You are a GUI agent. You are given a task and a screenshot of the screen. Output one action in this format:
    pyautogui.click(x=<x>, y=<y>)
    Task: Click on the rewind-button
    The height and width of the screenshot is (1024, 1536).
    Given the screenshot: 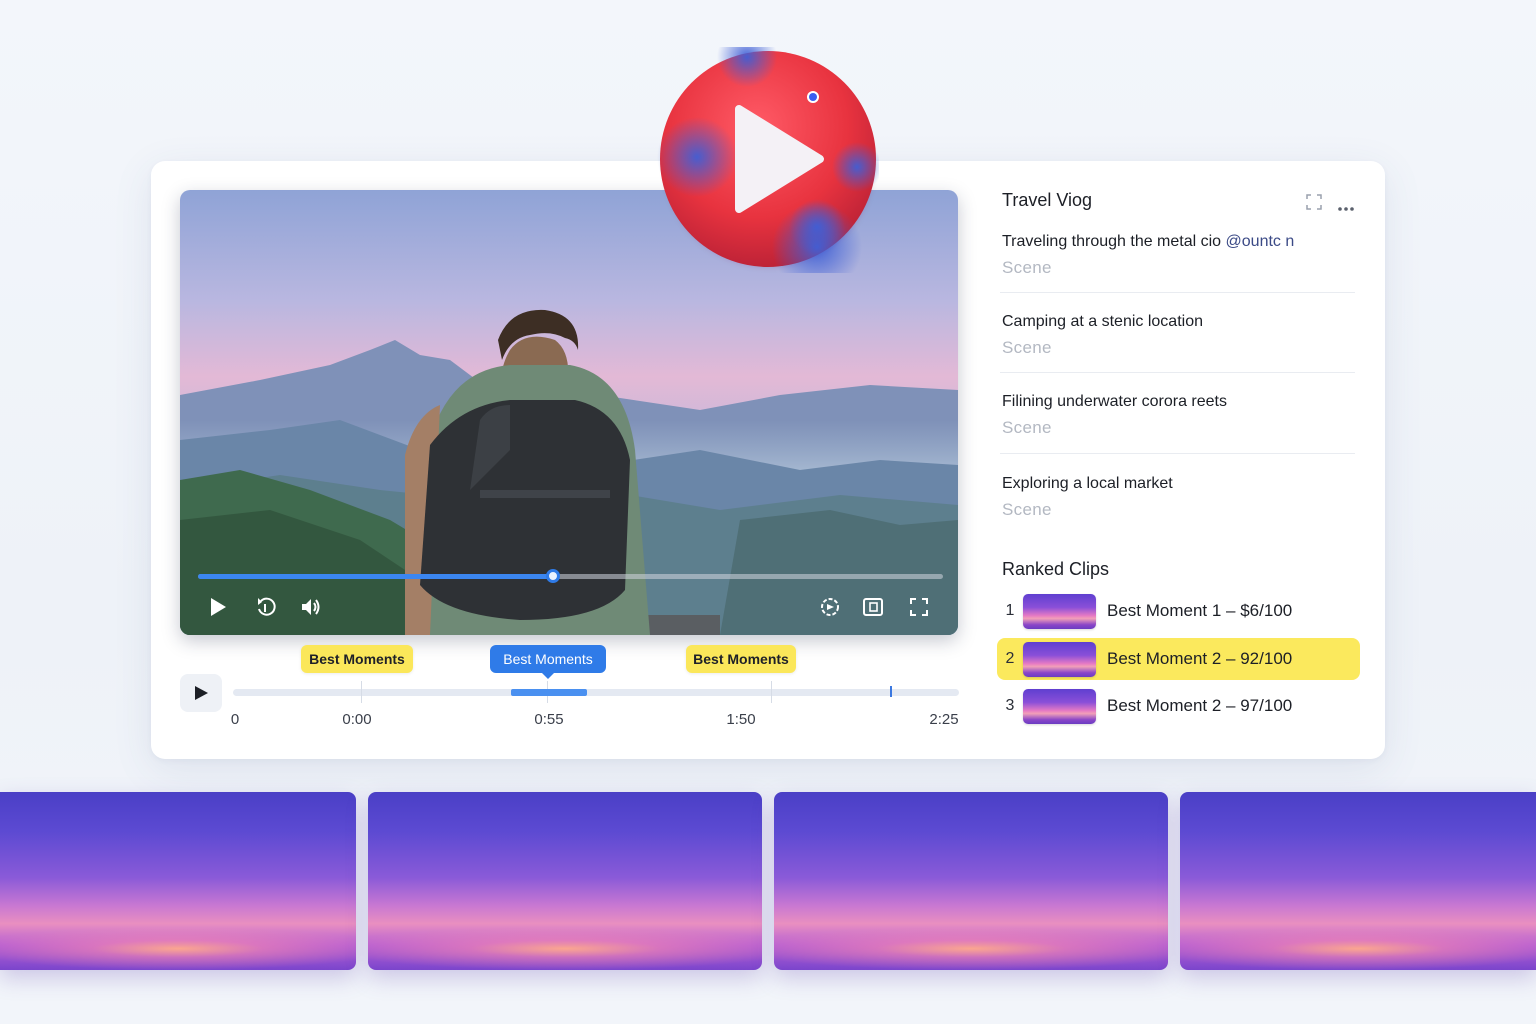 What is the action you would take?
    pyautogui.click(x=266, y=607)
    